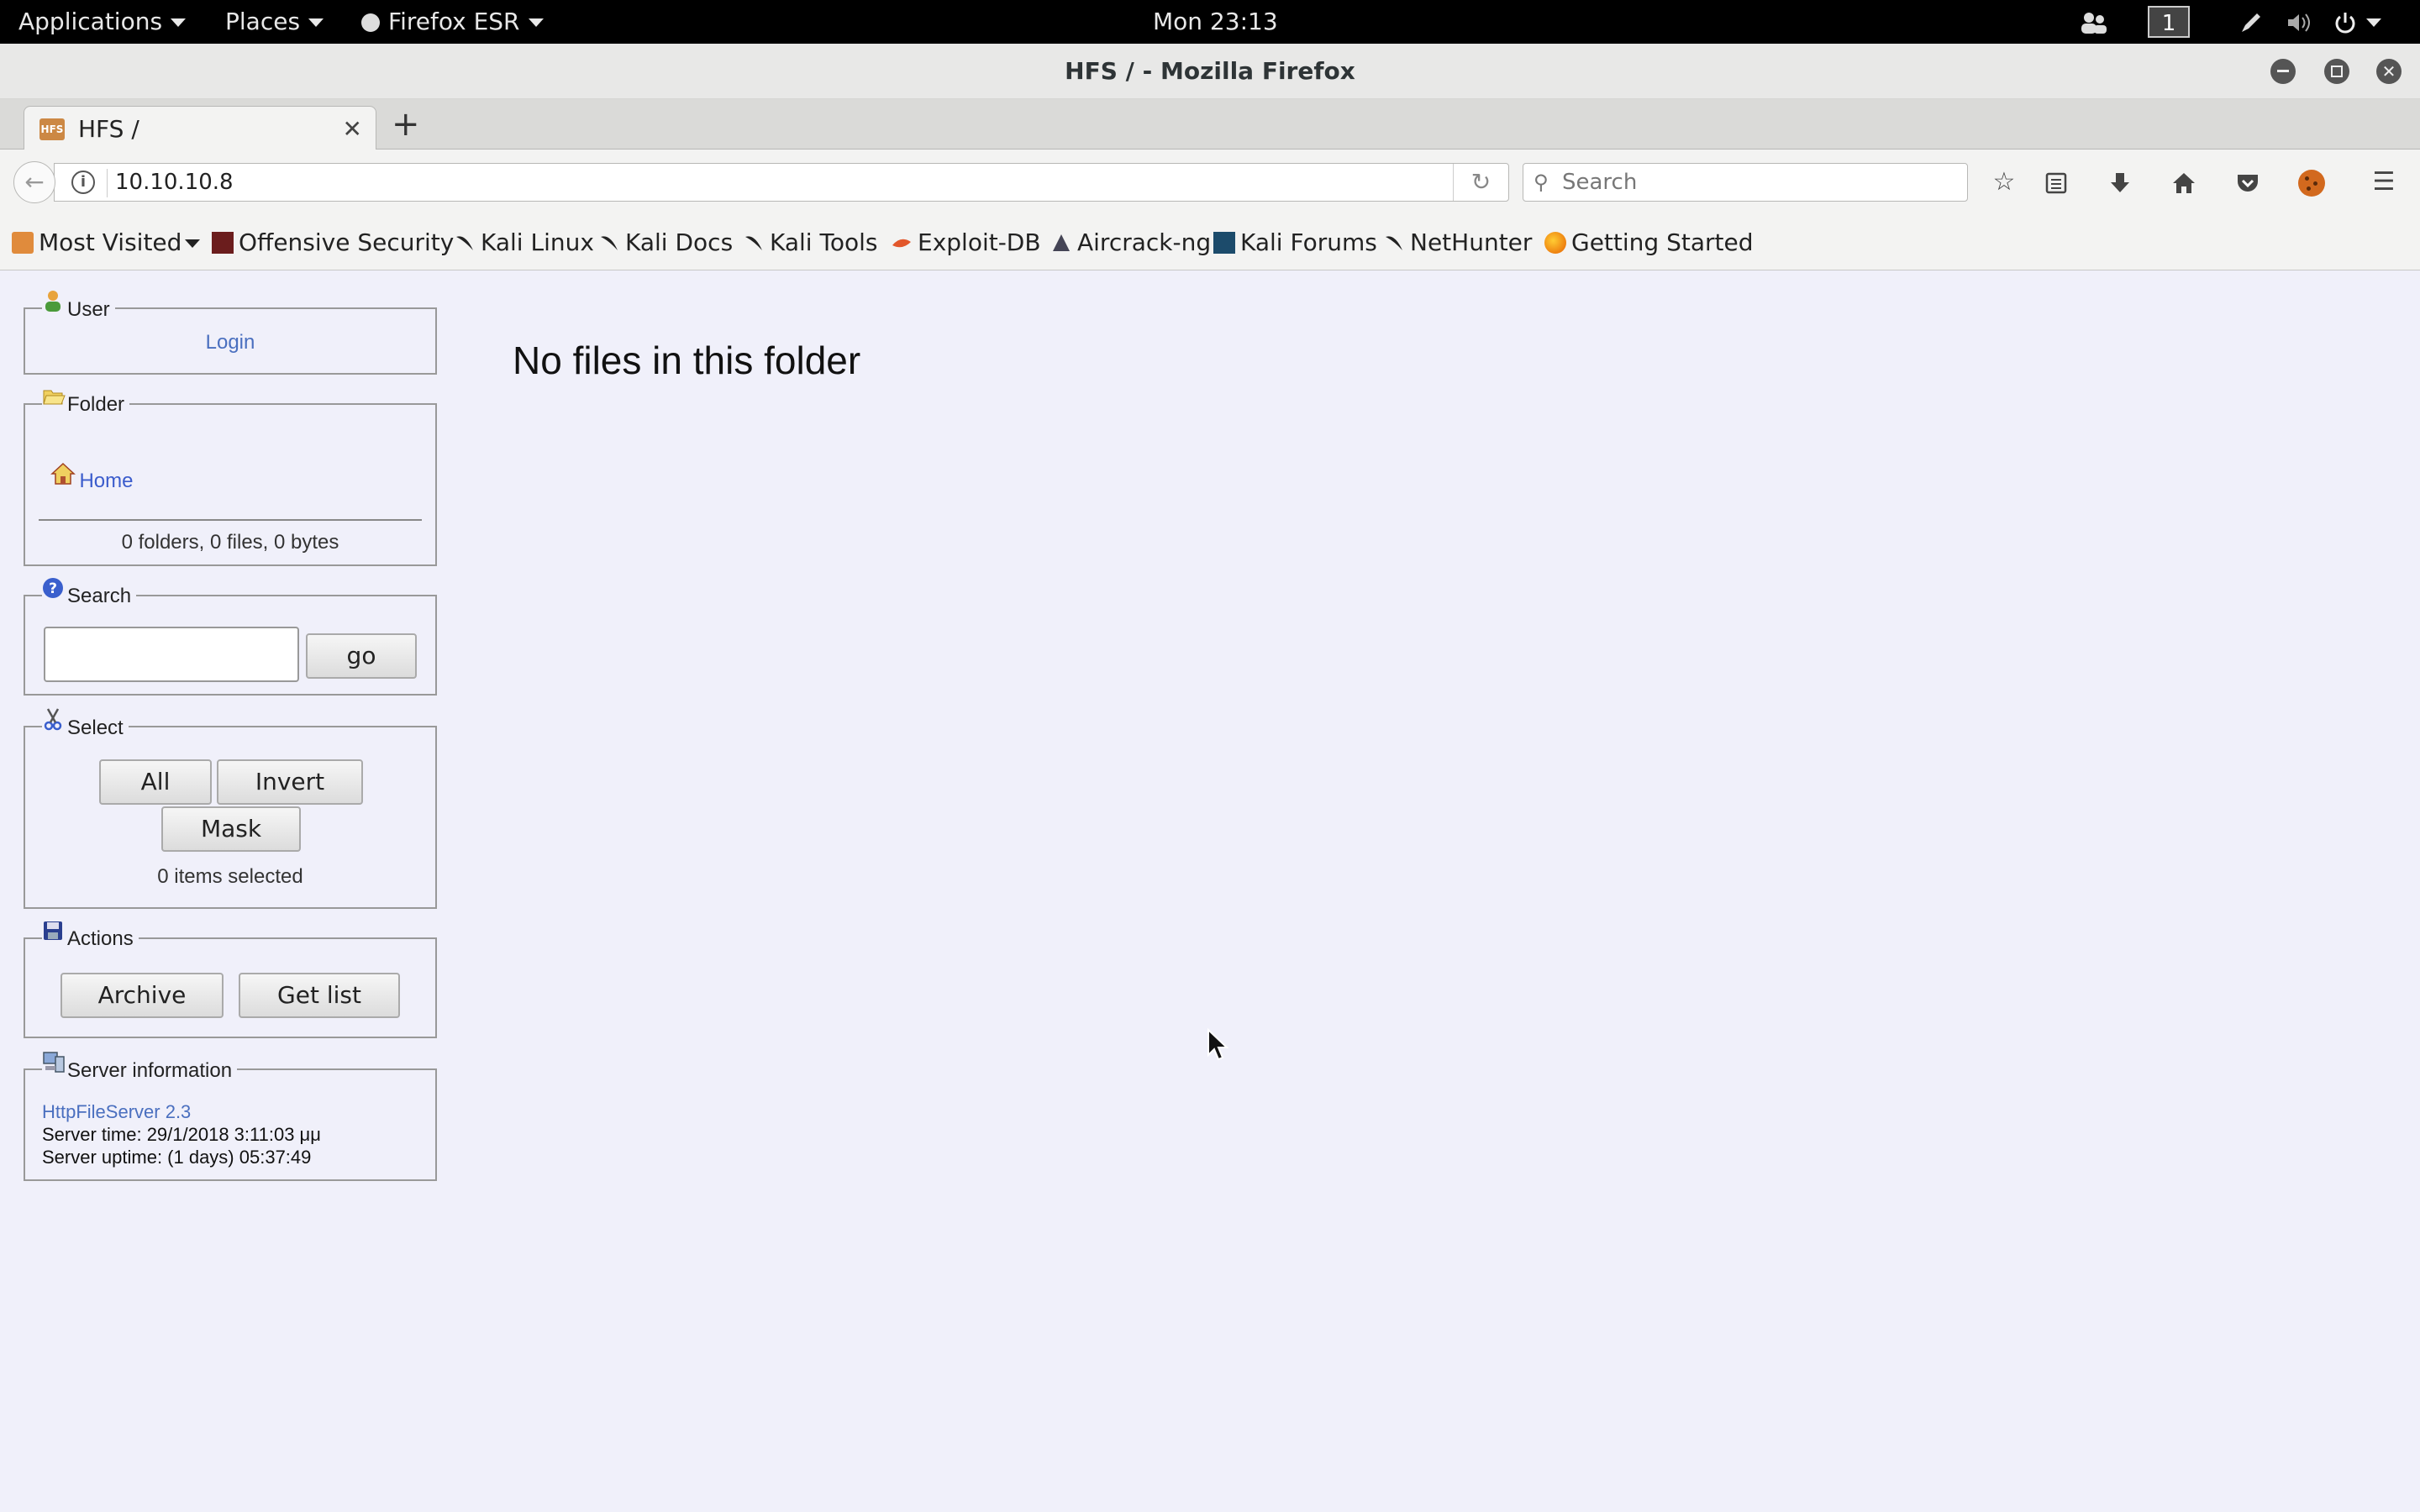 This screenshot has width=2420, height=1512. What do you see at coordinates (361, 656) in the screenshot?
I see `go-button: go` at bounding box center [361, 656].